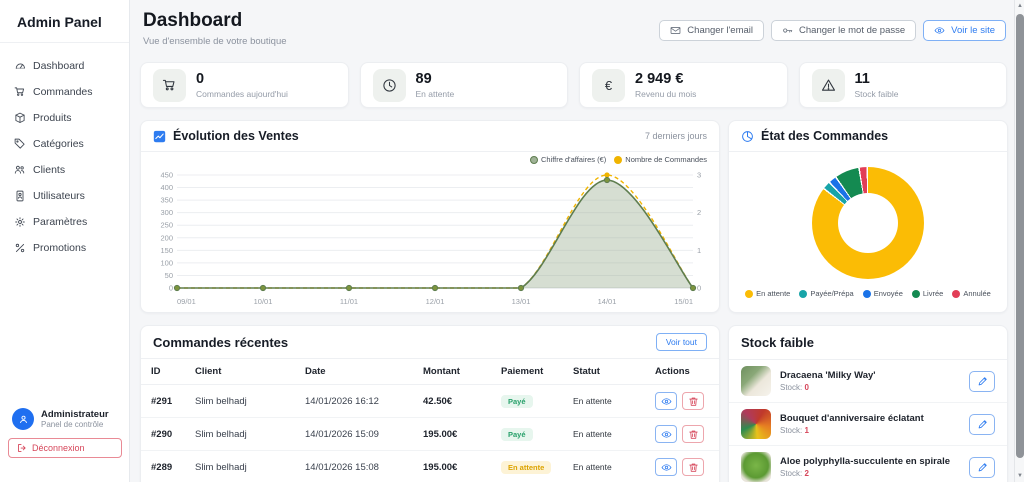 Image resolution: width=1024 pixels, height=482 pixels. Describe the element at coordinates (902, 85) in the screenshot. I see `stat-card-low-stock: 11 Stock faible` at that location.